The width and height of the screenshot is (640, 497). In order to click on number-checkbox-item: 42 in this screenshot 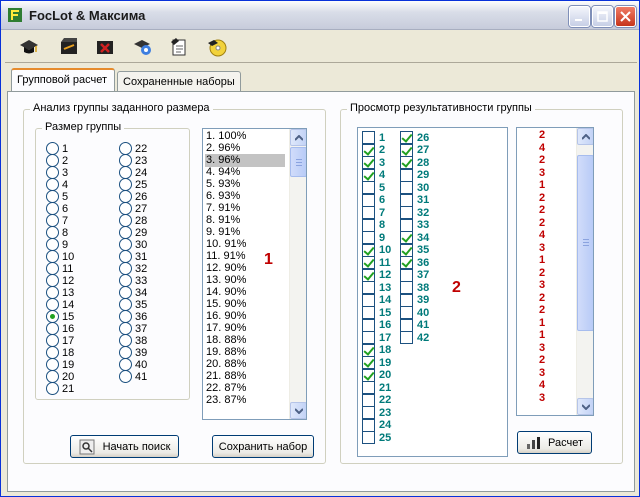, I will do `click(414, 337)`.